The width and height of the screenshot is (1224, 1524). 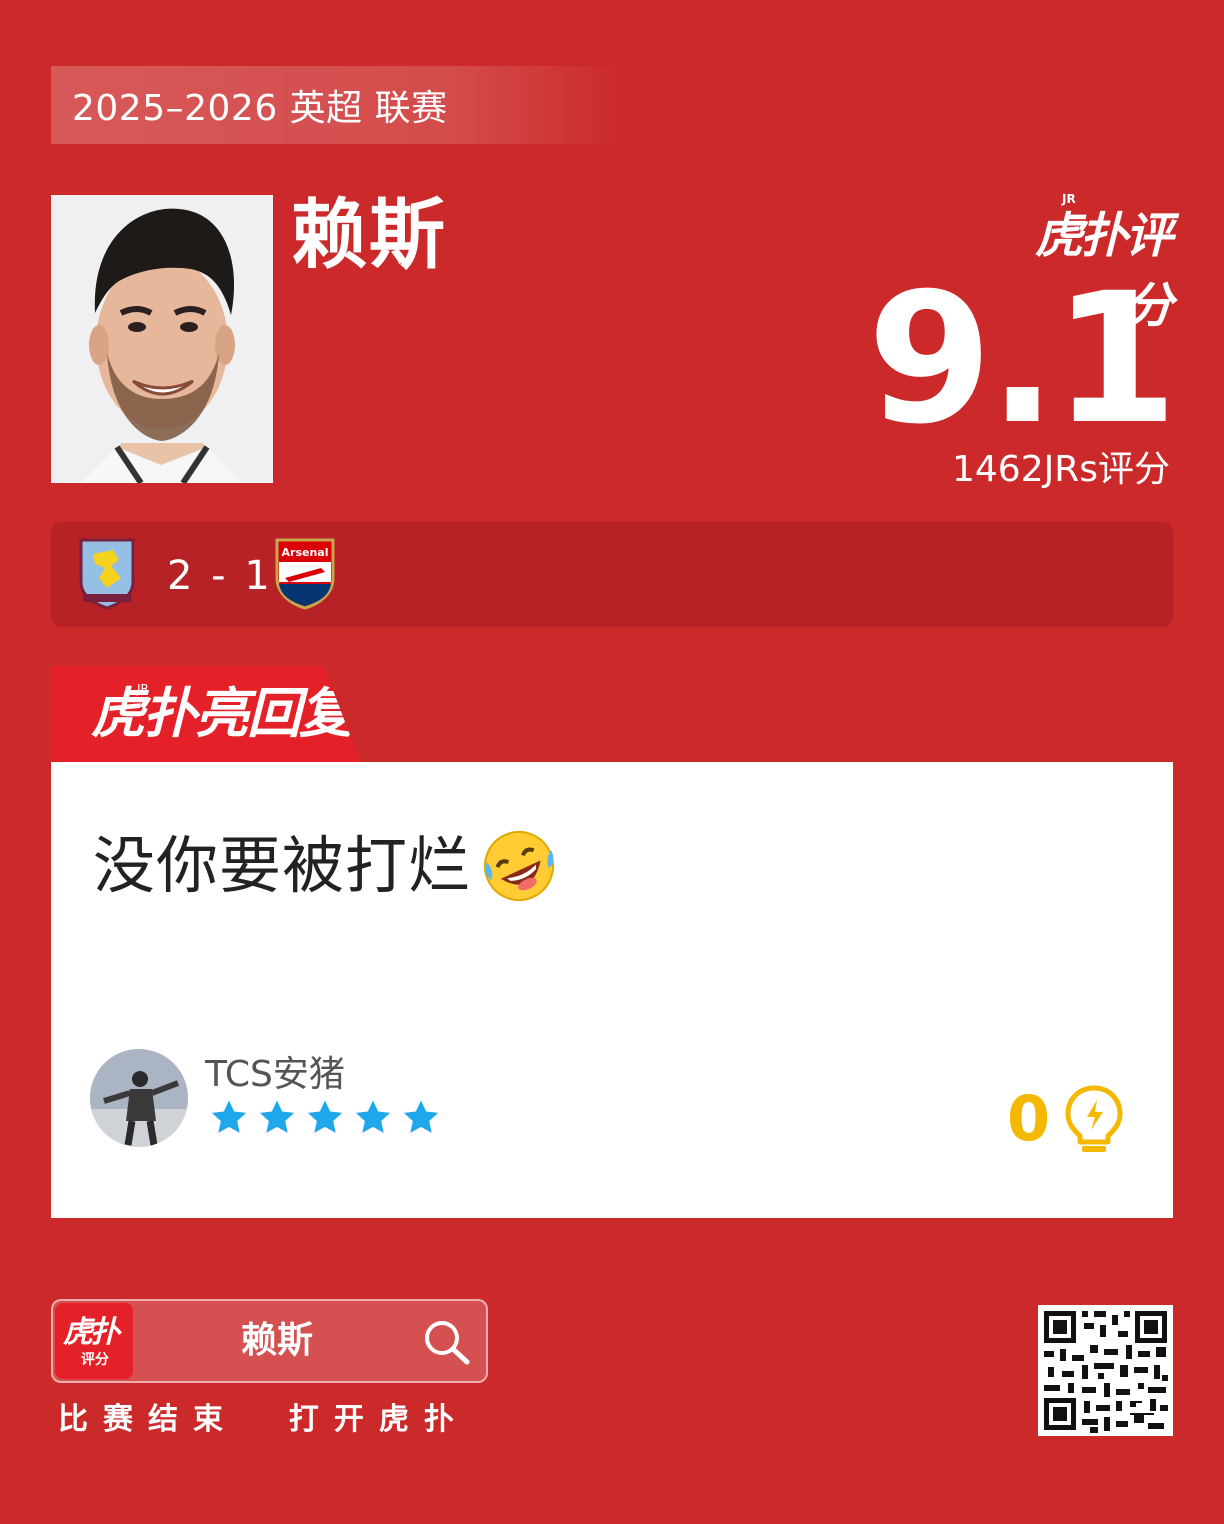 What do you see at coordinates (263, 1419) in the screenshot?
I see `footer-tagline: 比赛结束 打开虎扑` at bounding box center [263, 1419].